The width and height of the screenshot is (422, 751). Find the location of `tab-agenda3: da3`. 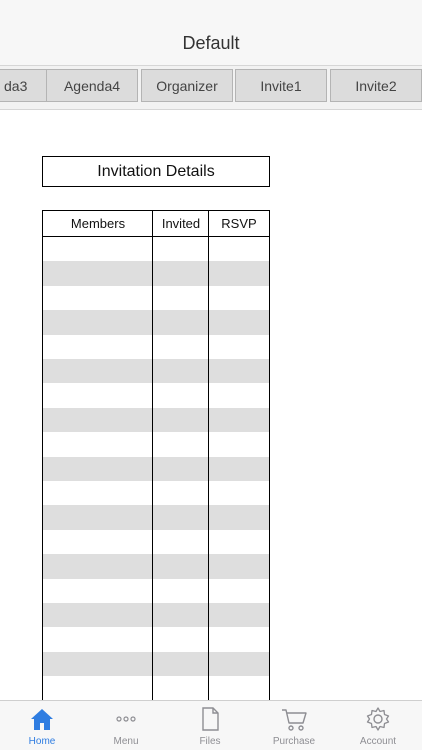

tab-agenda3: da3 is located at coordinates (23, 85).